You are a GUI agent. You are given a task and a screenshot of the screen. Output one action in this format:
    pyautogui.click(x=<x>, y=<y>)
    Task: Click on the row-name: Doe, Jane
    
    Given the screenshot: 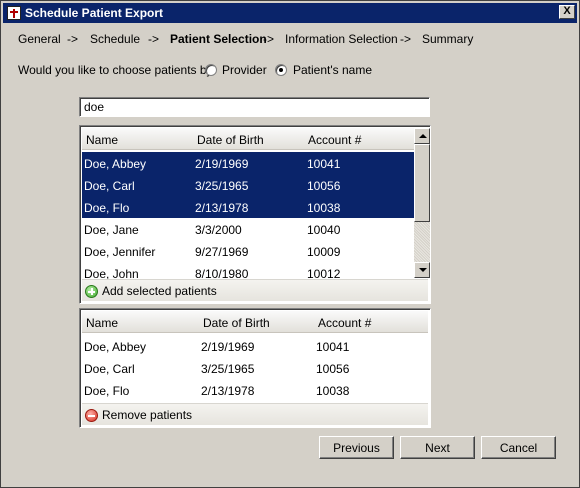 What is the action you would take?
    pyautogui.click(x=111, y=230)
    